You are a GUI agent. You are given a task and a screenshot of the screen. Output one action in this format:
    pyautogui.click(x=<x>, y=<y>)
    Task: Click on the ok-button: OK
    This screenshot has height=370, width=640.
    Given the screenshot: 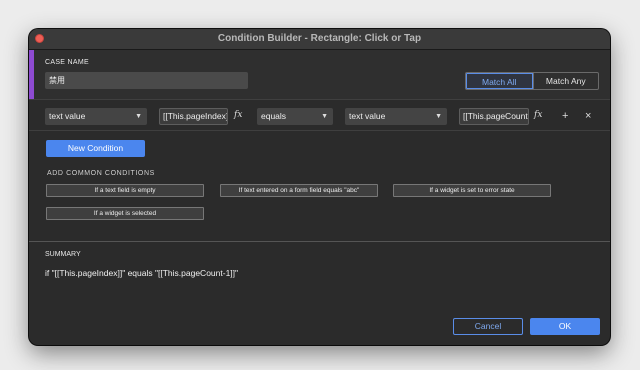 What is the action you would take?
    pyautogui.click(x=565, y=326)
    